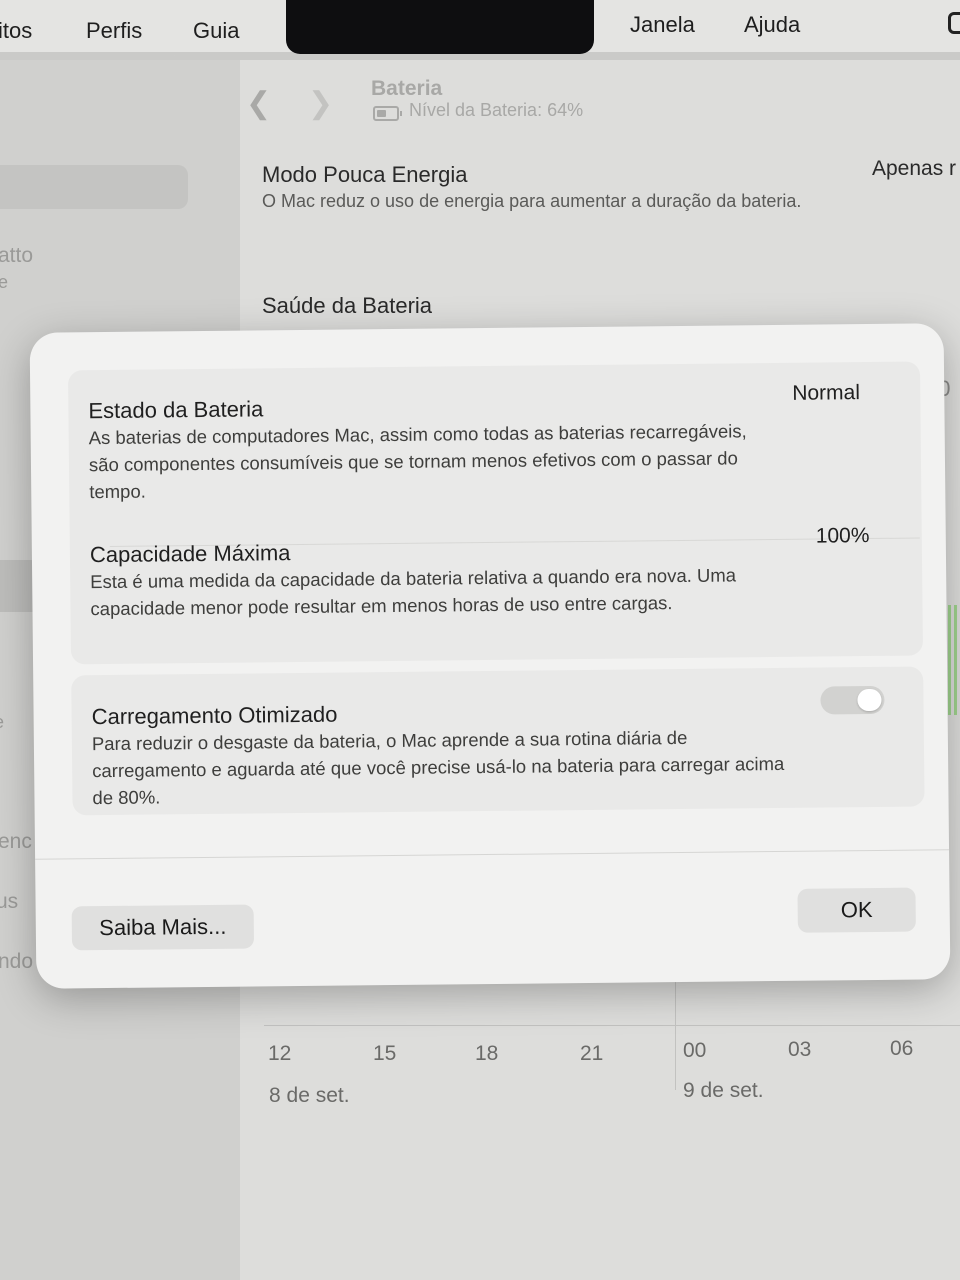 The width and height of the screenshot is (960, 1280). I want to click on ok-button: OK, so click(856, 910).